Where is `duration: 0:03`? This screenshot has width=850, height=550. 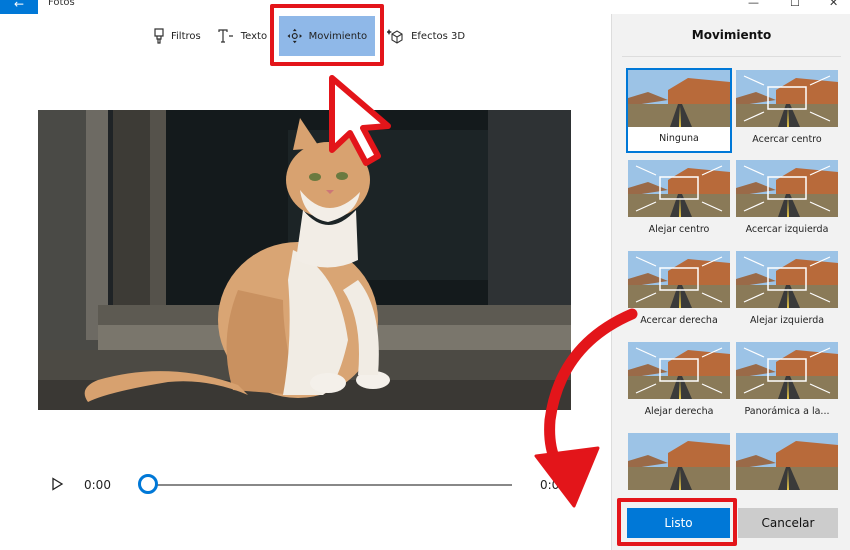
duration: 0:03 is located at coordinates (553, 485).